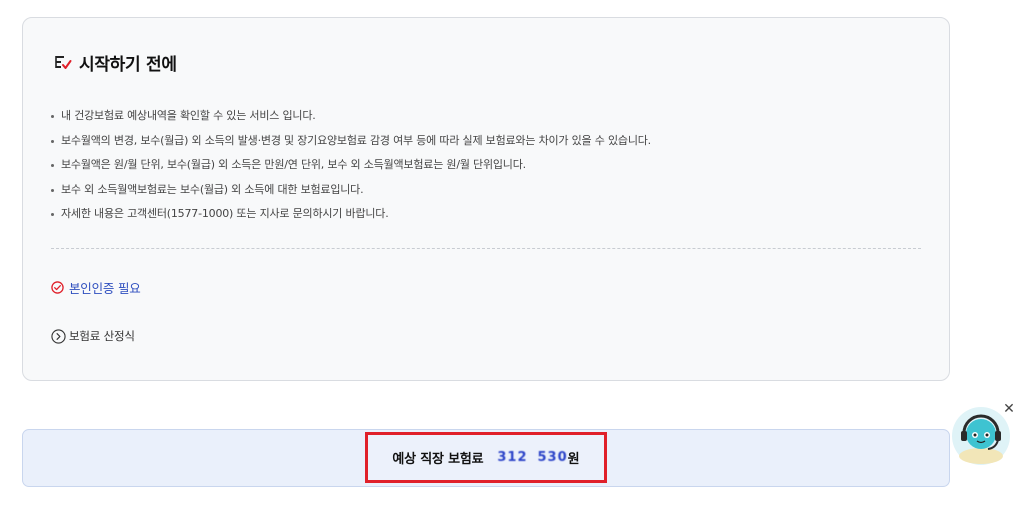  Describe the element at coordinates (350, 190) in the screenshot. I see `notice-item: 보수 외 소득월액보험료는 보수(월급) 외 소득에 대한 보험료입니다.` at that location.